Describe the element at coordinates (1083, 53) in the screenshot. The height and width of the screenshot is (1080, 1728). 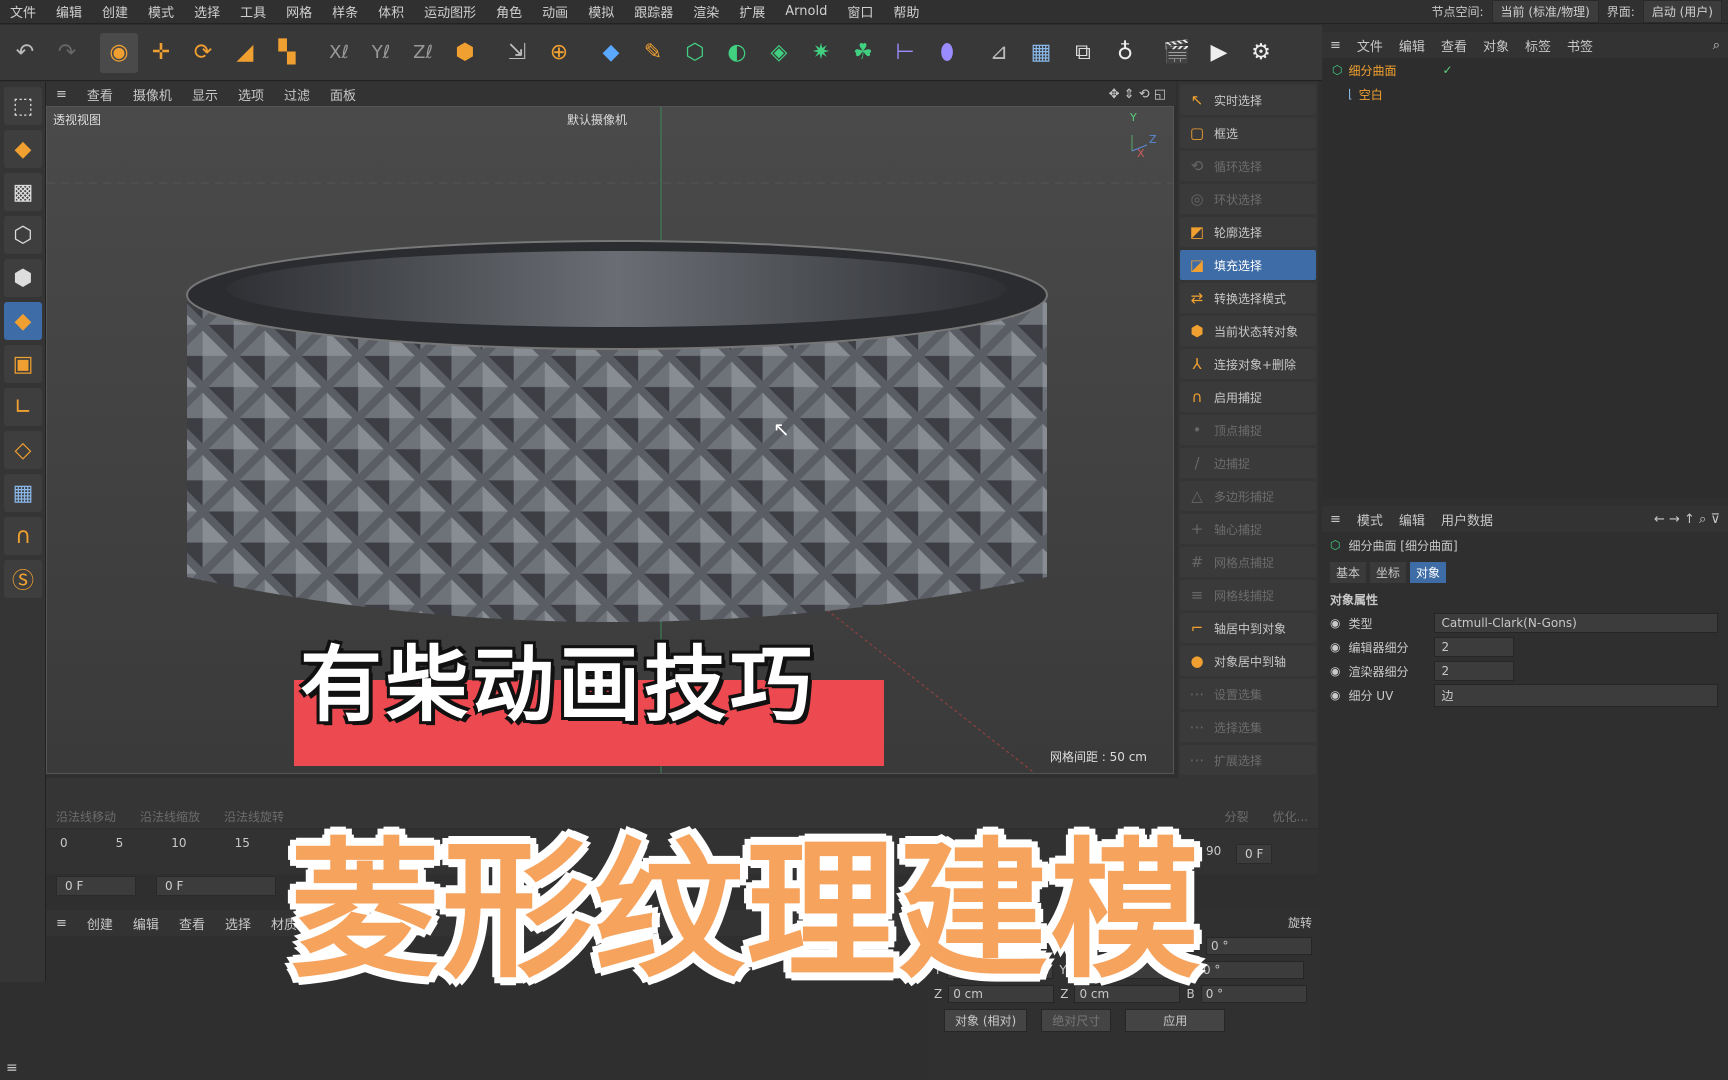
I see `camera-icon: ⧉` at that location.